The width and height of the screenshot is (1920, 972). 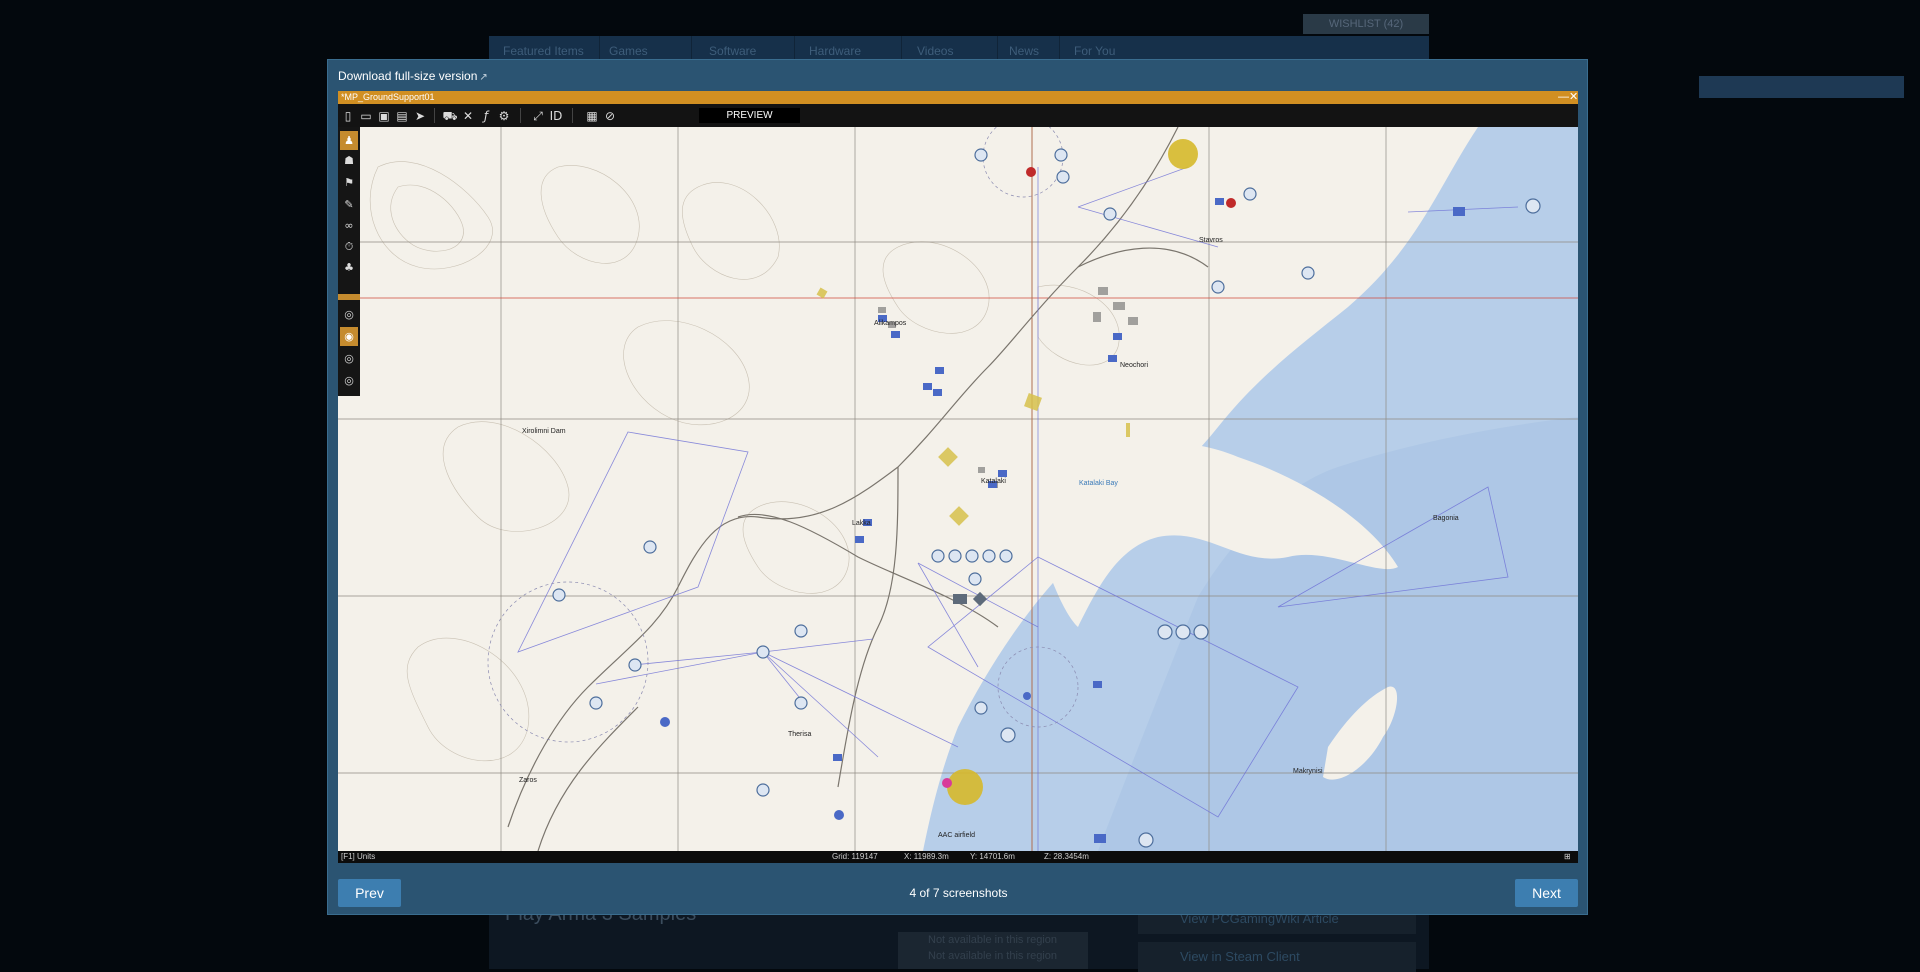 I want to click on editor-toolbar: ▯ ▭ ▣ ▤ ➤ ⛟ ✕ ƒ ⚙ ⤢ ID ▦ ⊘ PREVIEW, so click(x=958, y=115).